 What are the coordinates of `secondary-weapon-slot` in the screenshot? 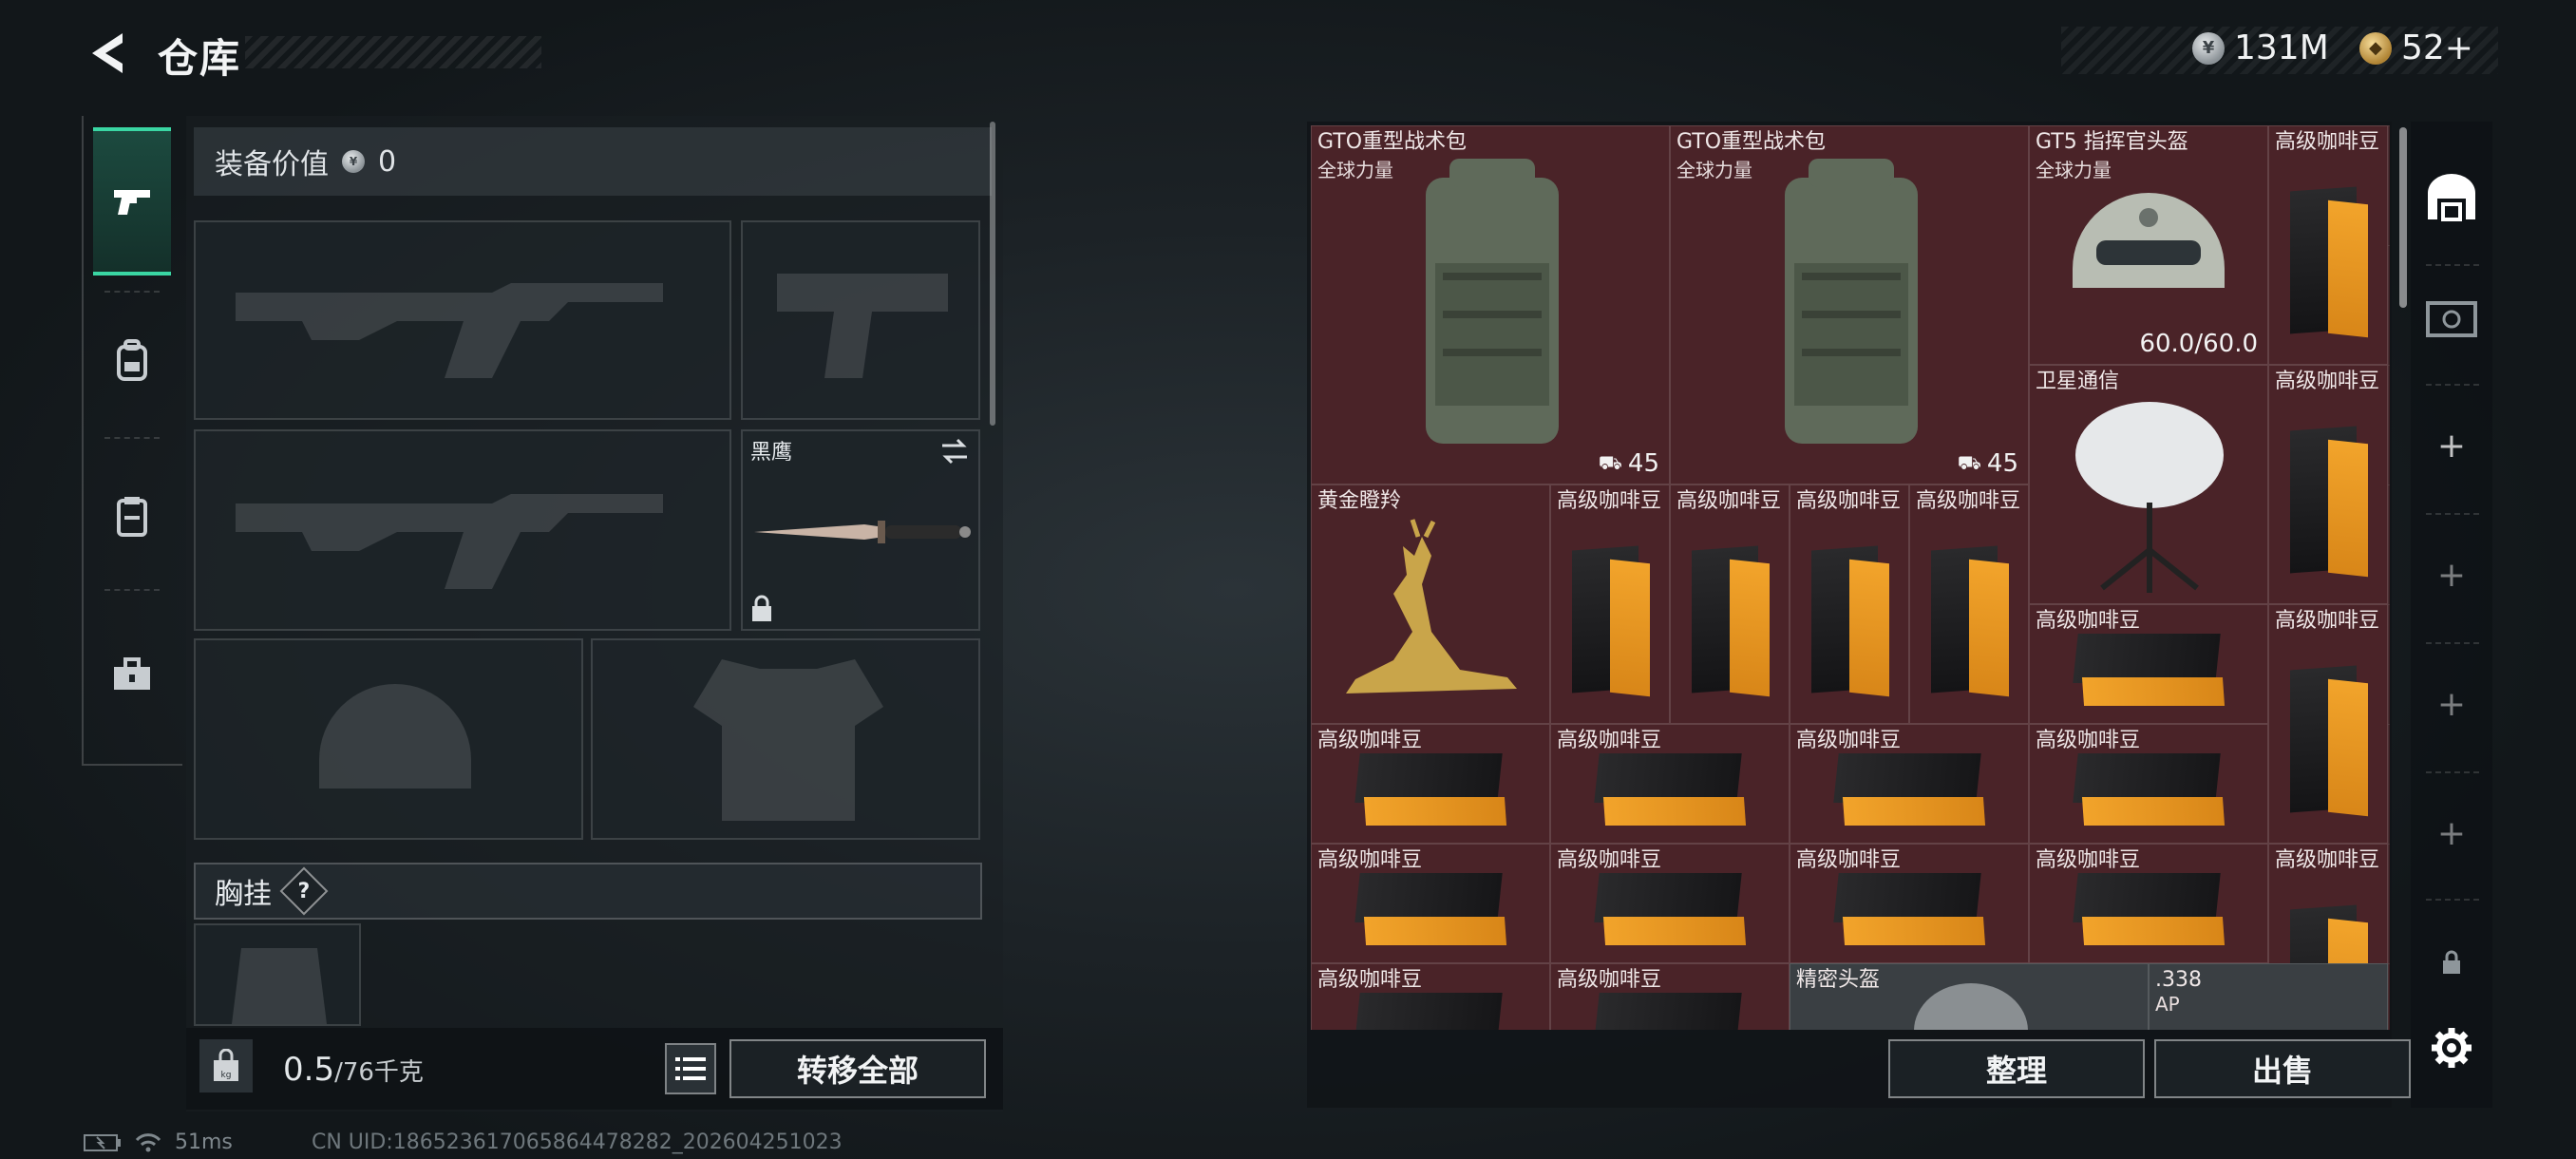 It's located at (462, 530).